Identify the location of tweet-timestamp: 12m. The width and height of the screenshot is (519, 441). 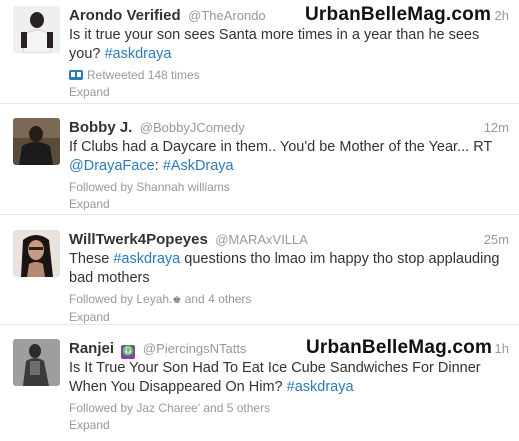
(496, 127).